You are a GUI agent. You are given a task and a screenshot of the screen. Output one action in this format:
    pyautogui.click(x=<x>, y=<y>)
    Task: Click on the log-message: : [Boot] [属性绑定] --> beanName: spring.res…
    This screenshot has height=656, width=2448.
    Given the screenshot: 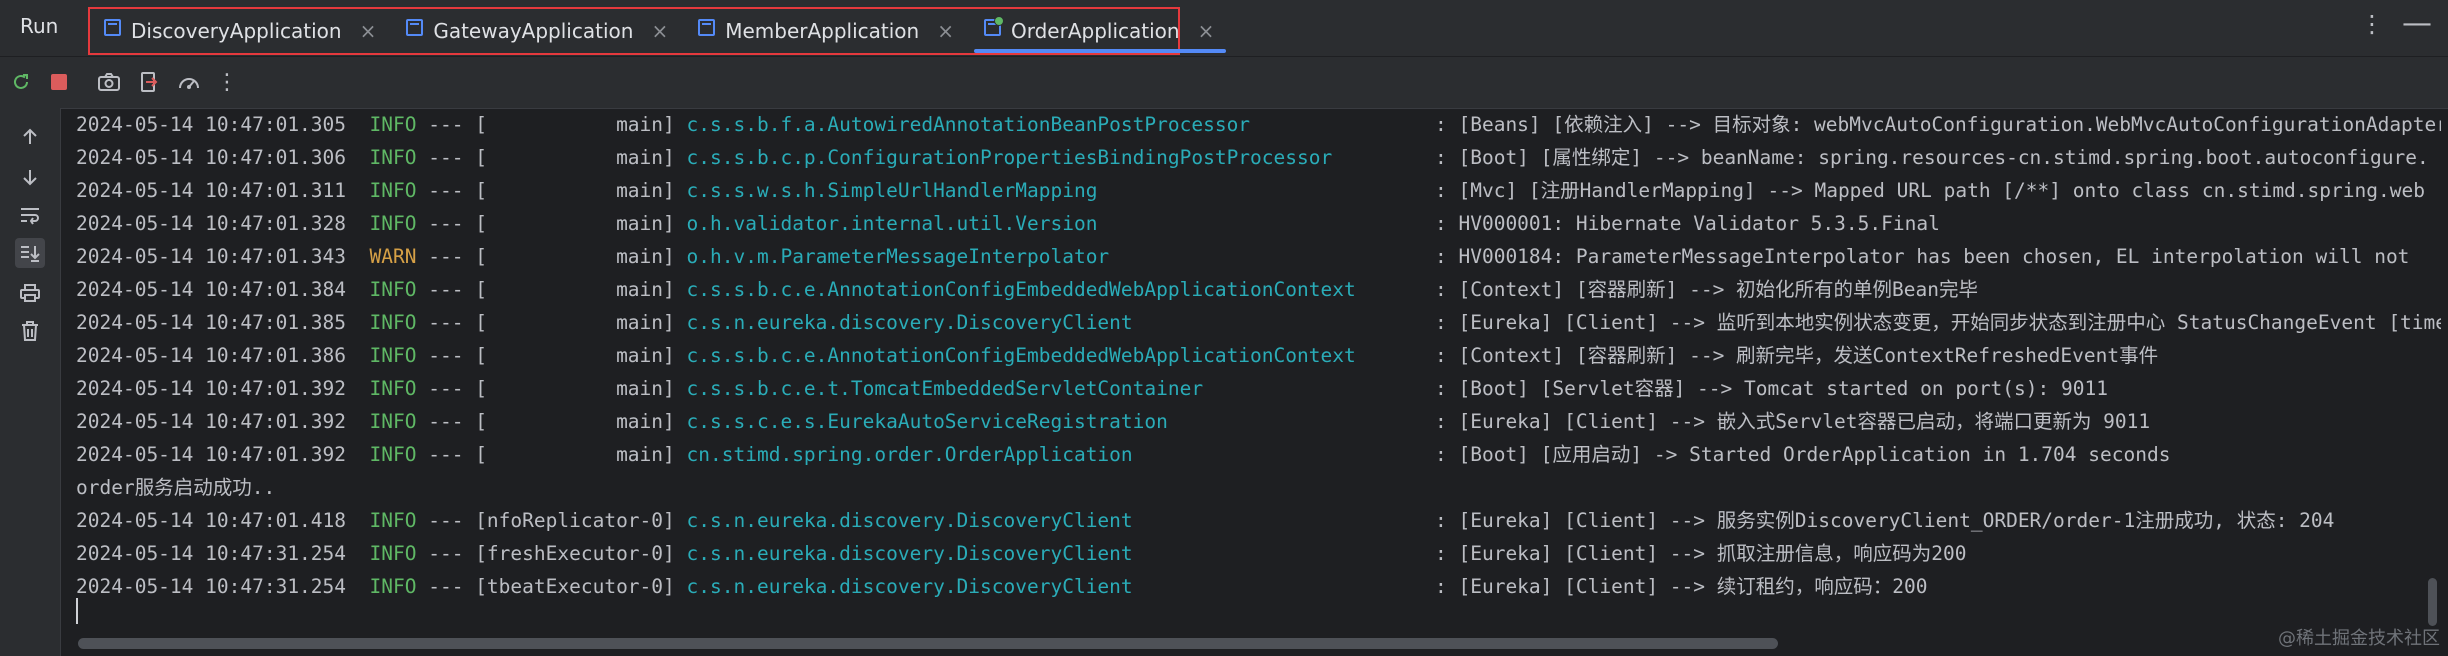 What is the action you would take?
    pyautogui.click(x=1932, y=157)
    